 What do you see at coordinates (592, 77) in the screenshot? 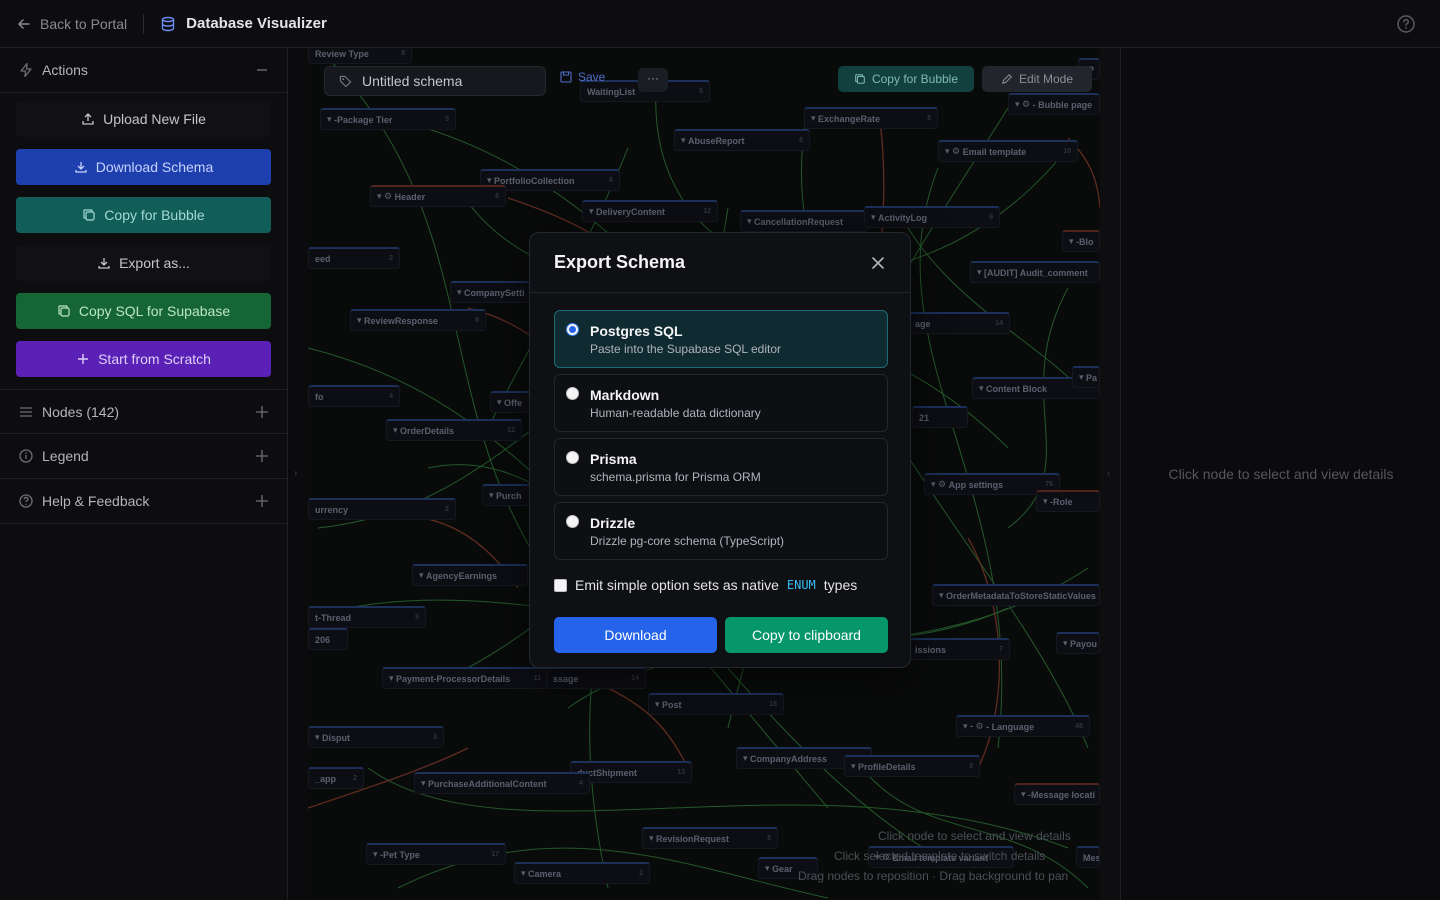
I see `save-label: Save` at bounding box center [592, 77].